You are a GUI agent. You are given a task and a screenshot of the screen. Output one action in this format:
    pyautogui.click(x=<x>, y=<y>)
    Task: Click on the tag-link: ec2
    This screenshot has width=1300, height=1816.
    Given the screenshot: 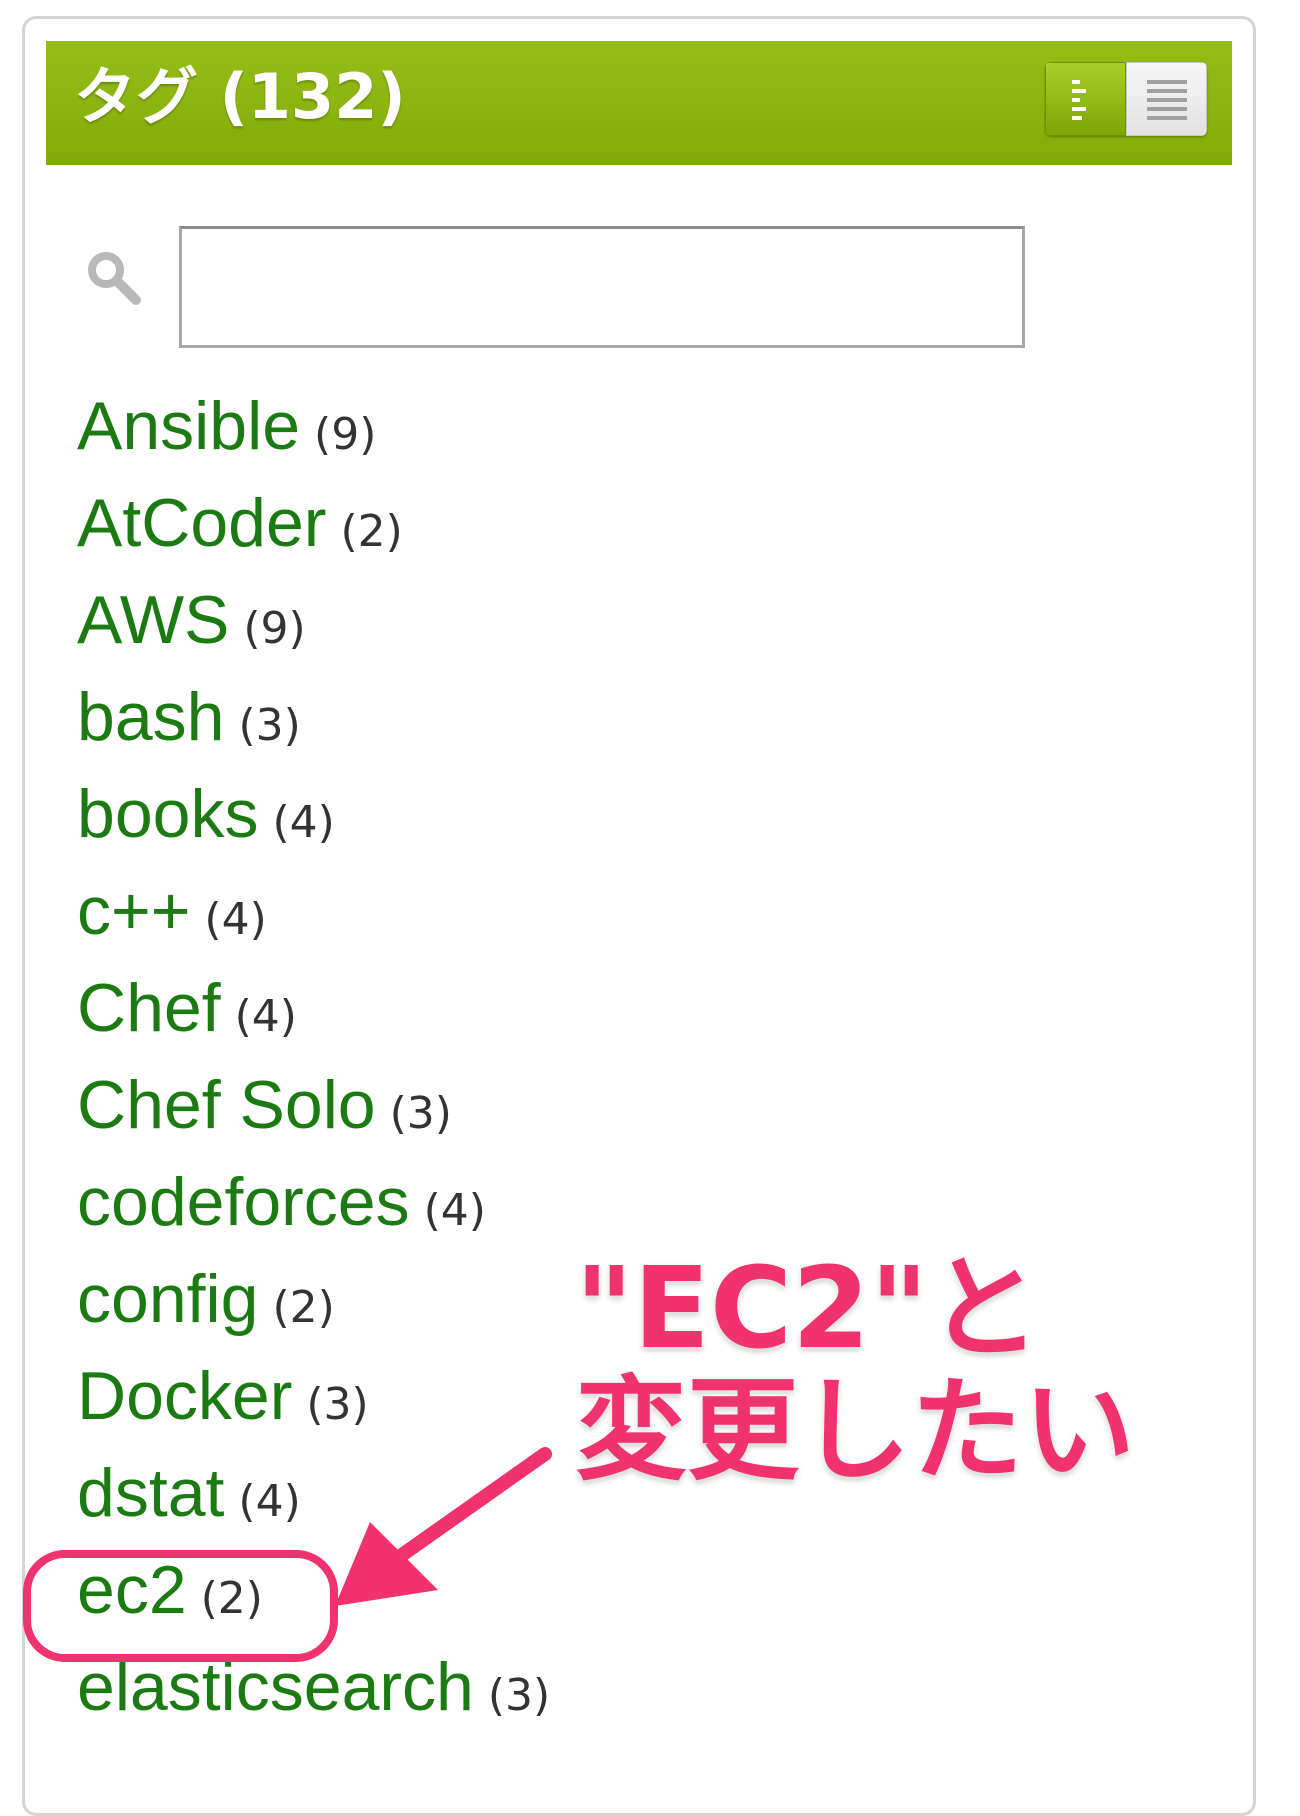 What is the action you would take?
    pyautogui.click(x=132, y=1590)
    